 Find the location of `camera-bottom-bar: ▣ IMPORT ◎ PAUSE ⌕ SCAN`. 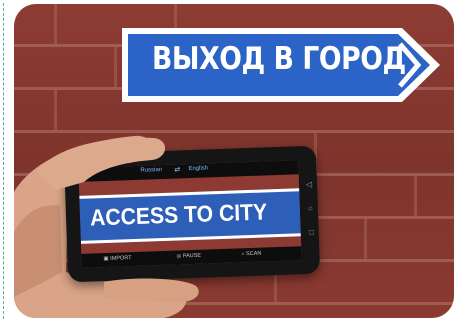

camera-bottom-bar: ▣ IMPORT ◎ PAUSE ⌕ SCAN is located at coordinates (191, 257).